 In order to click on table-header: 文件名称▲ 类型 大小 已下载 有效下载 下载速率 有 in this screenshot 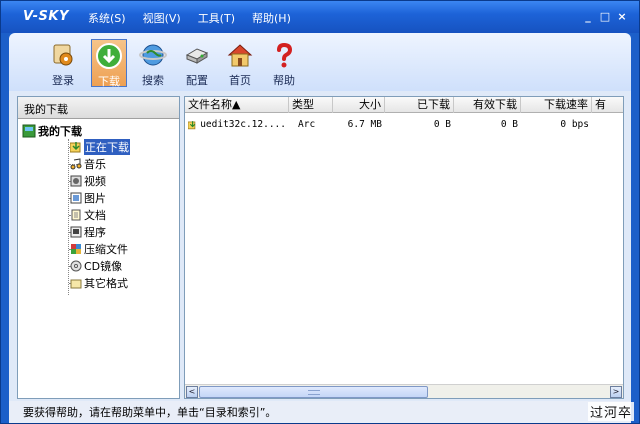, I will do `click(404, 105)`.